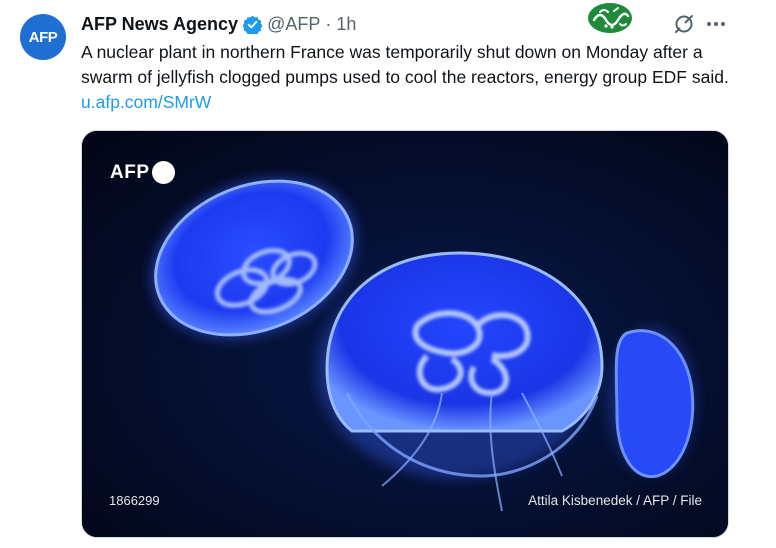 The image size is (776, 548). Describe the element at coordinates (134, 500) in the screenshot. I see `photo-id: 1866299` at that location.